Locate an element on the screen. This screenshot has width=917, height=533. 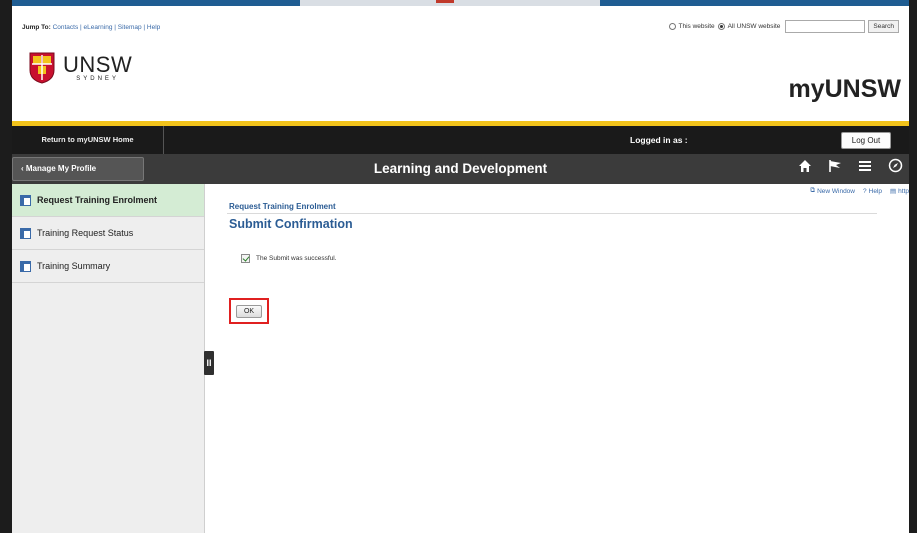
search-button: Search is located at coordinates (883, 26).